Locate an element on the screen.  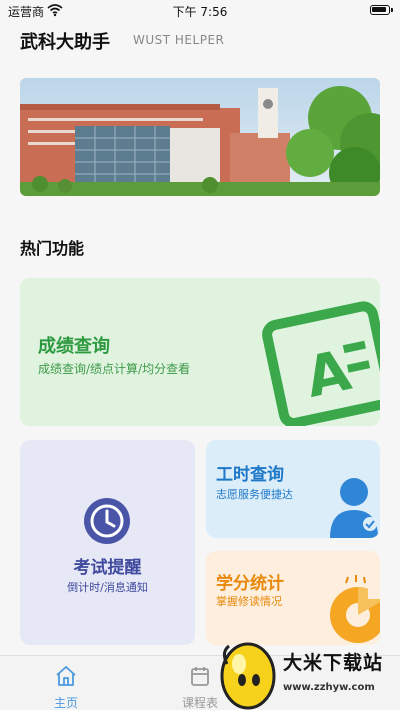
status-bar: 运营商 下午 7:56 is located at coordinates (200, 11).